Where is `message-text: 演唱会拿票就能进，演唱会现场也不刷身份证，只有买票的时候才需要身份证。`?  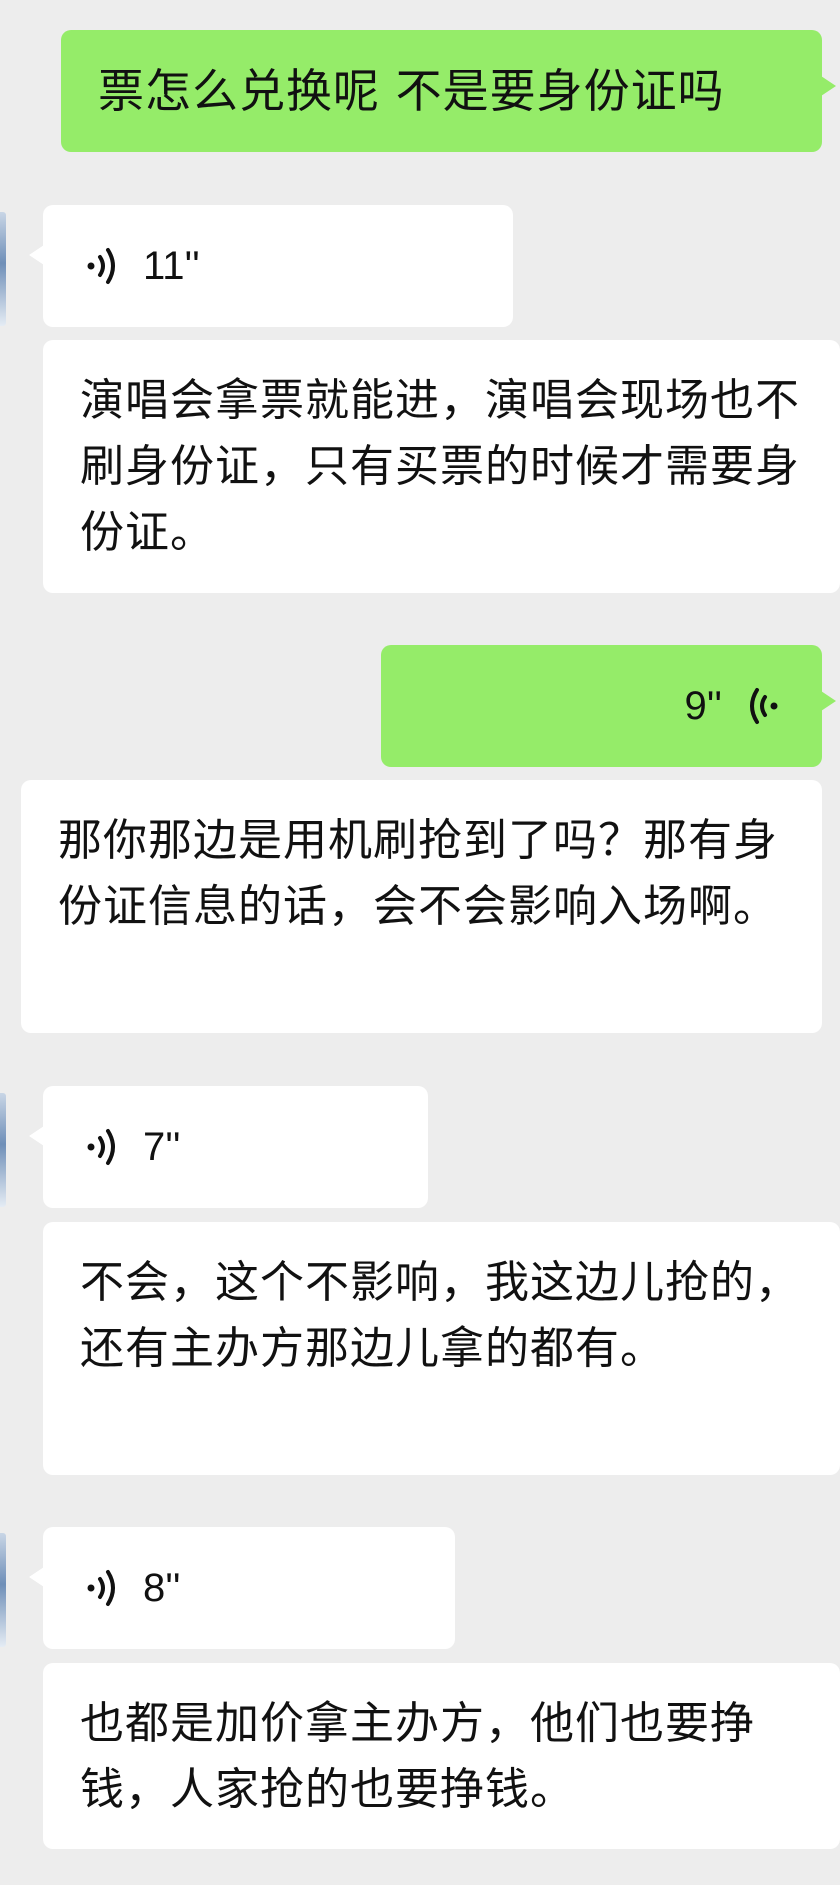 message-text: 演唱会拿票就能进，演唱会现场也不刷身份证，只有买票的时候才需要身份证。 is located at coordinates (440, 466).